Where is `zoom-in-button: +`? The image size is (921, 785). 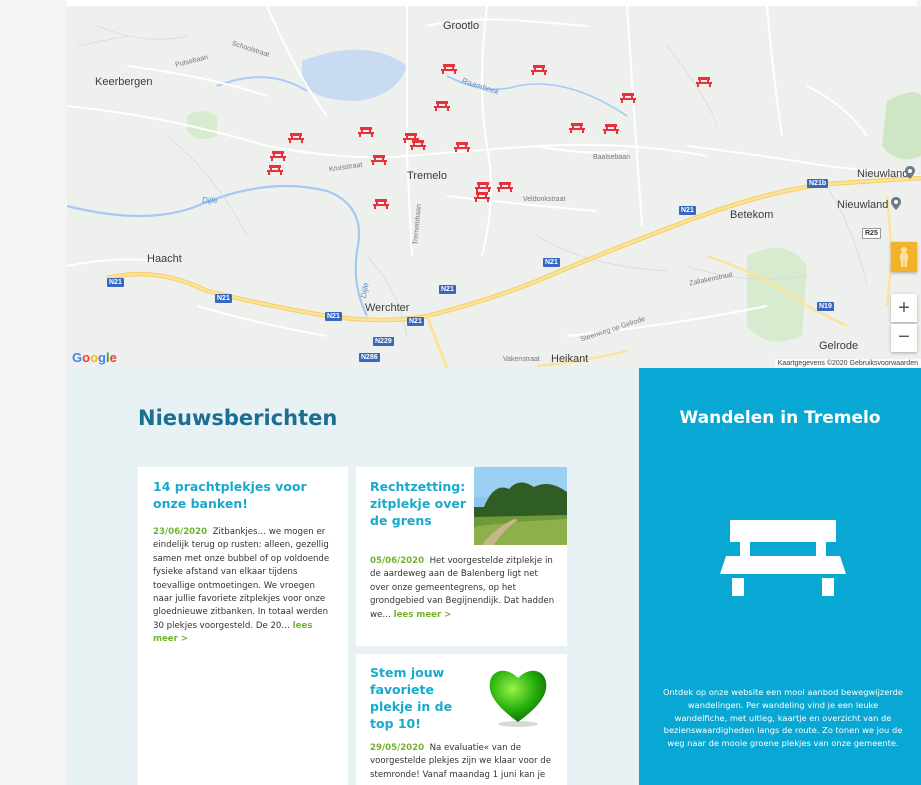
zoom-in-button: + is located at coordinates (904, 308).